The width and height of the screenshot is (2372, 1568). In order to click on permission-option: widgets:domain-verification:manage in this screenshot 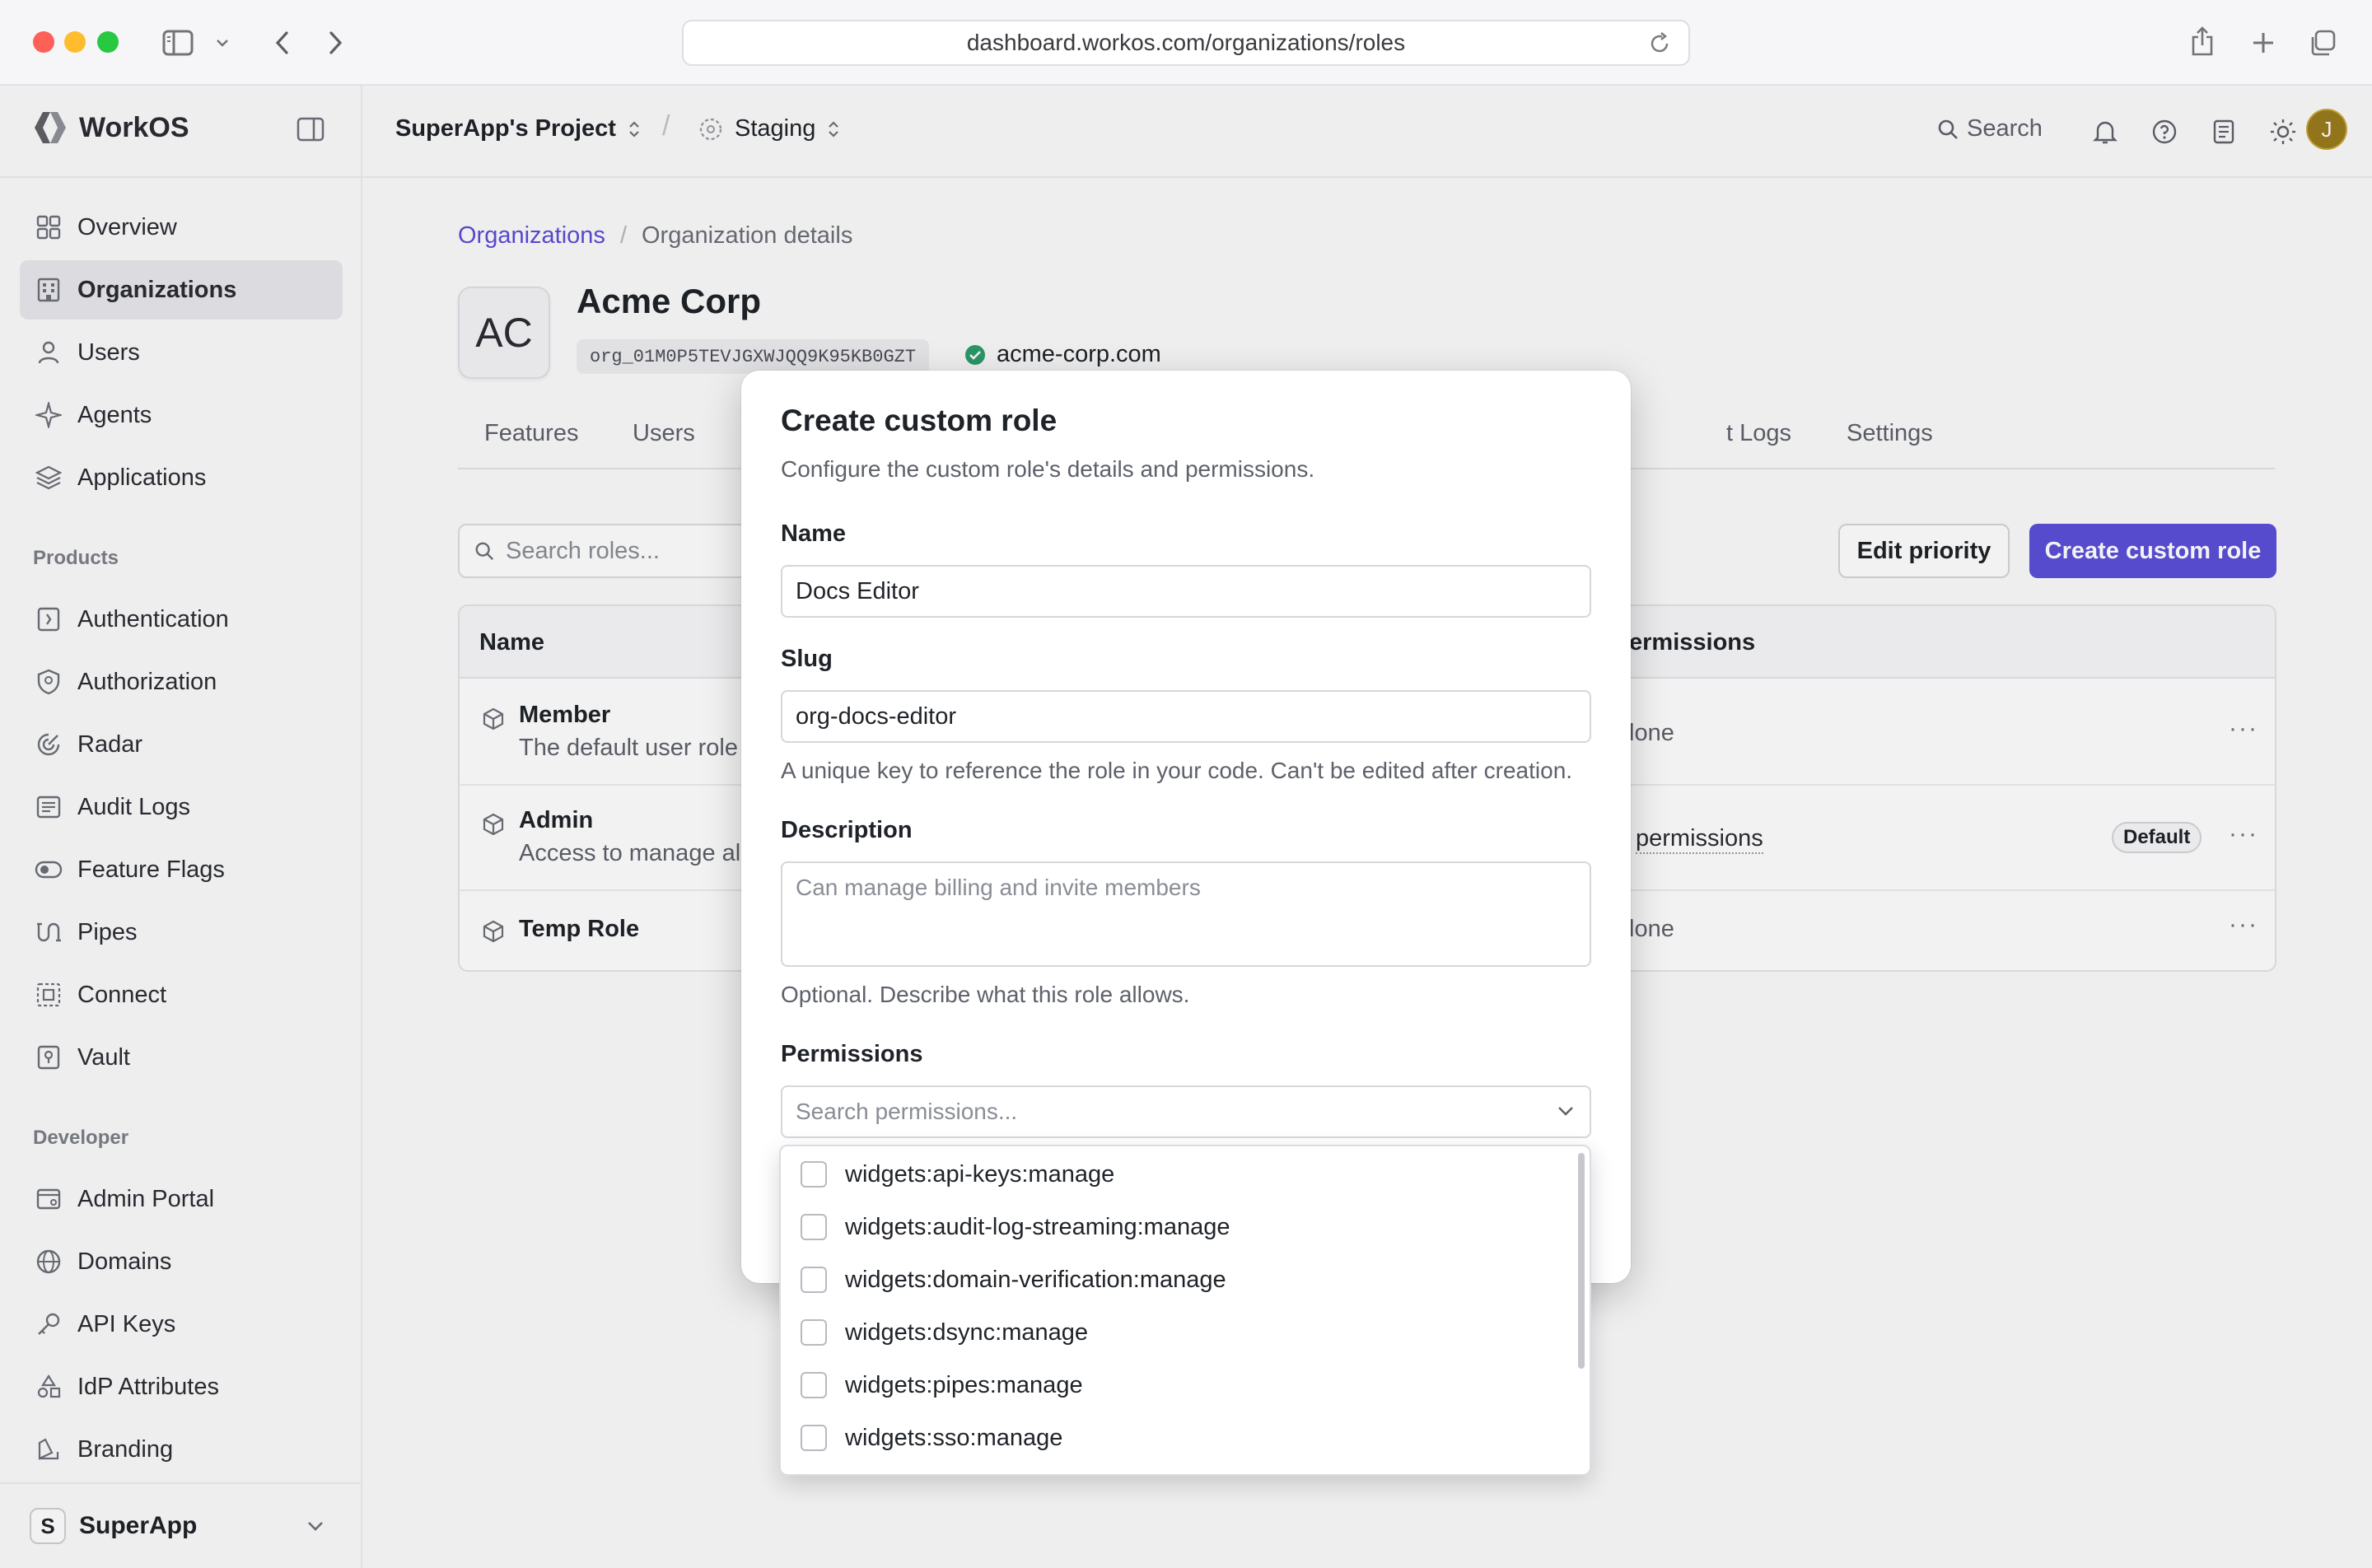, I will do `click(1176, 1279)`.